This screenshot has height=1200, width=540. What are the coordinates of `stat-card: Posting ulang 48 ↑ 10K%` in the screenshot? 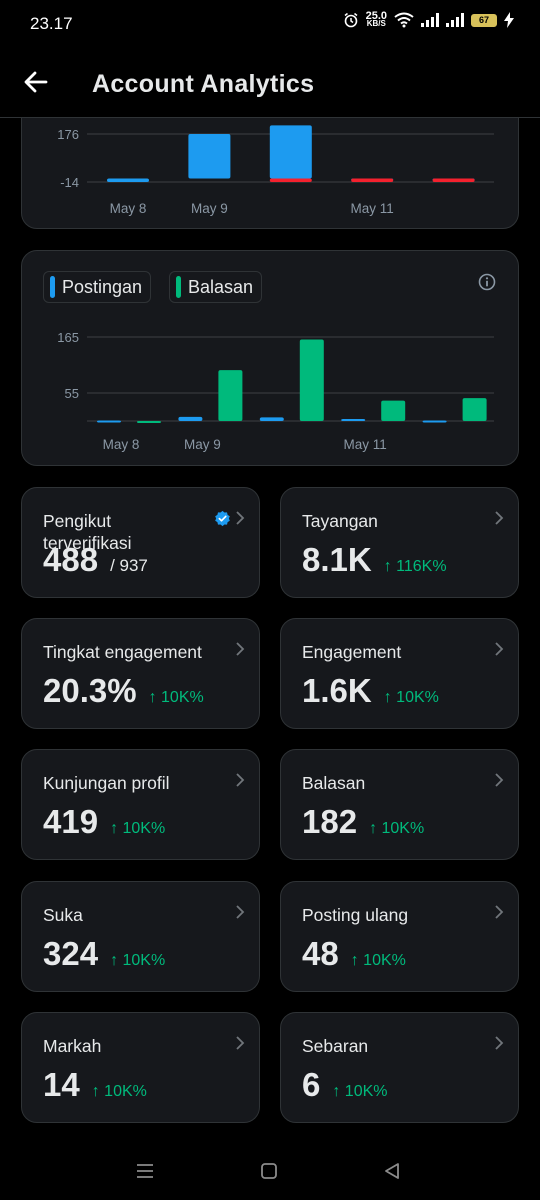 It's located at (399, 936).